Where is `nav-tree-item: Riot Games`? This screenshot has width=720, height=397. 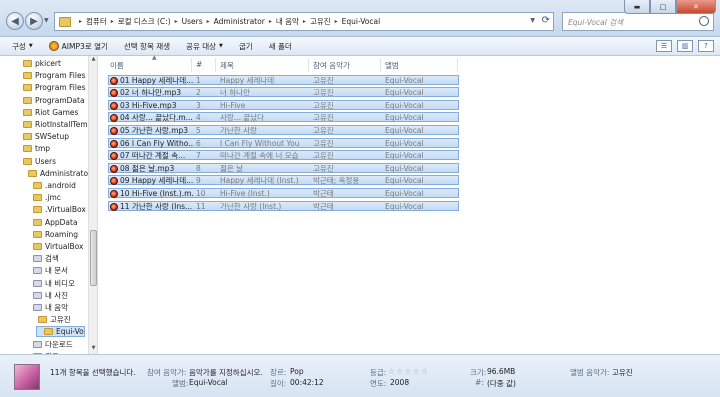 nav-tree-item: Riot Games is located at coordinates (47, 112).